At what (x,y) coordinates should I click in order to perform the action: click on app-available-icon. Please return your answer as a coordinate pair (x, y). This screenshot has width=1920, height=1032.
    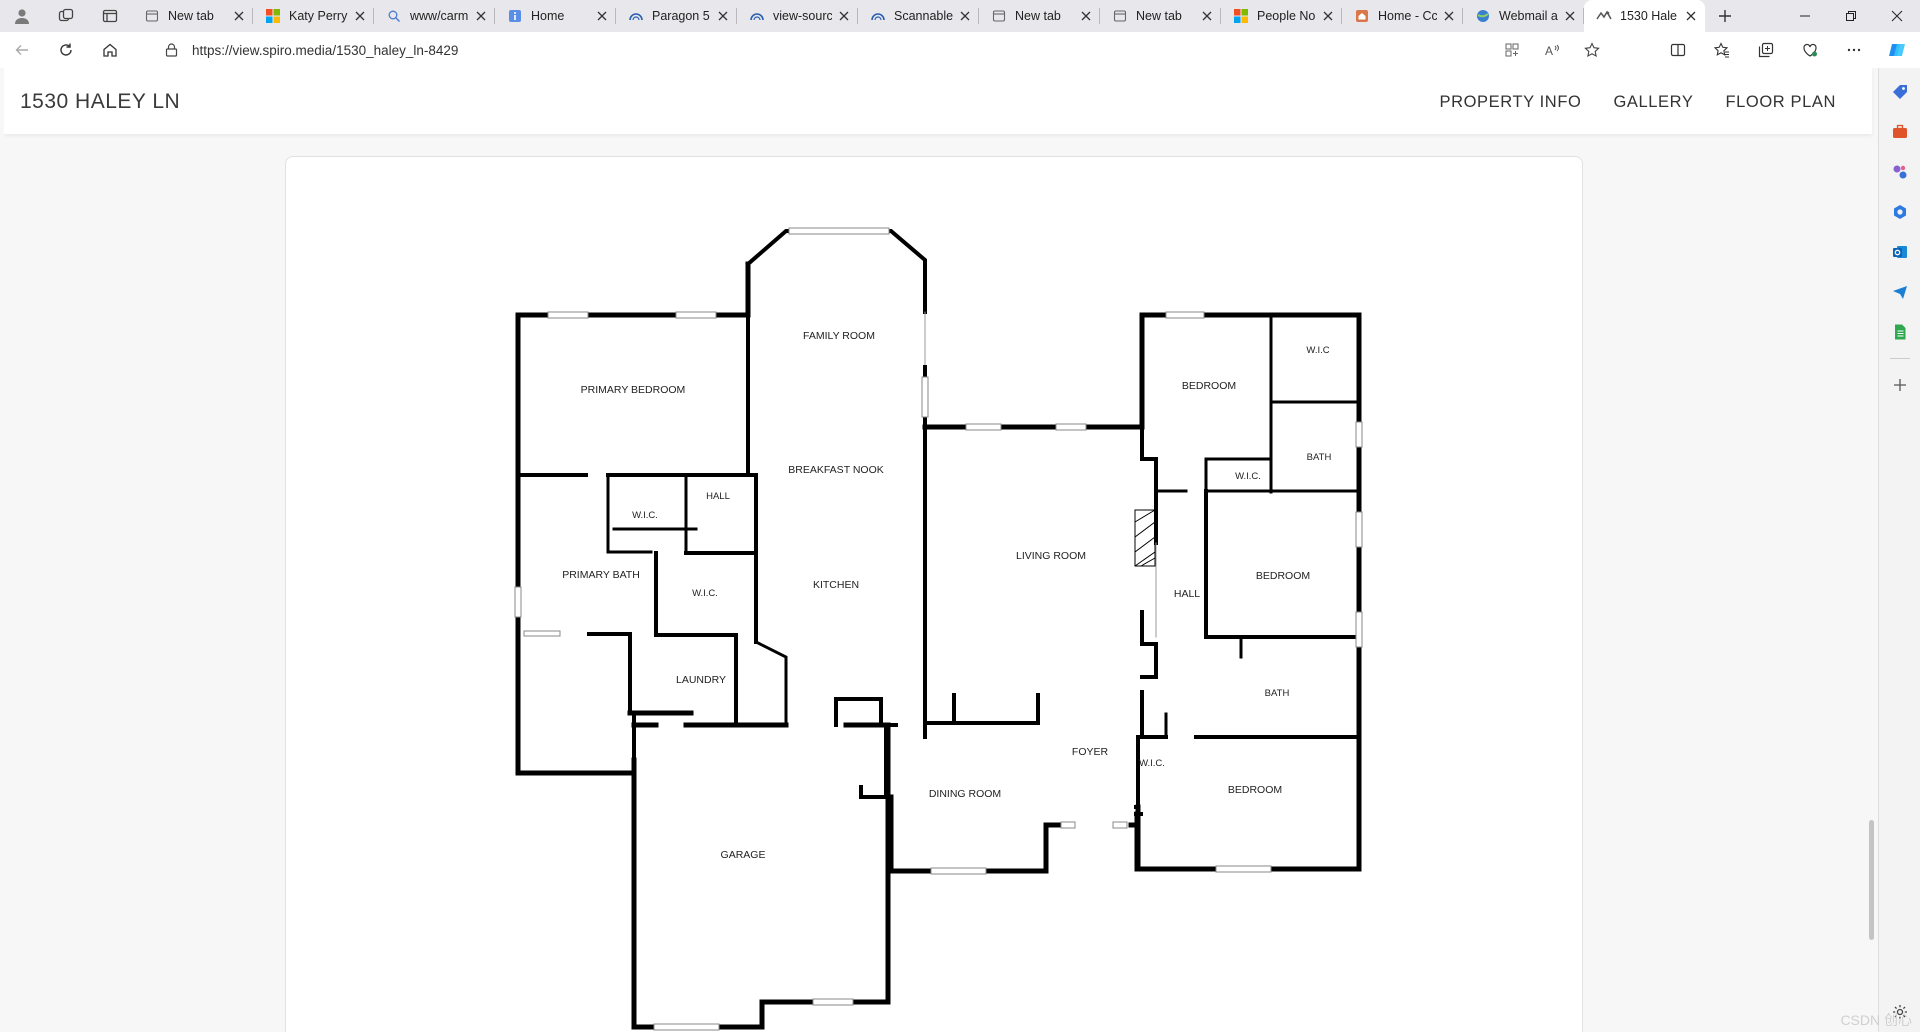
    Looking at the image, I should click on (1512, 50).